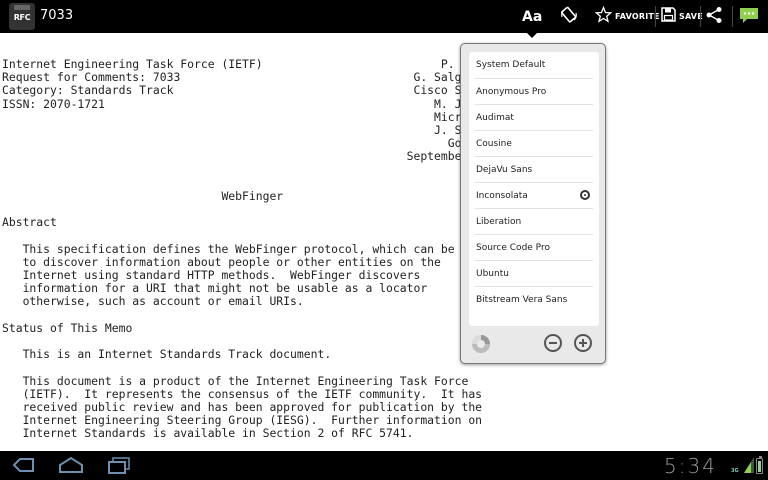 The width and height of the screenshot is (768, 480). Describe the element at coordinates (29, 222) in the screenshot. I see `document-line: Abstract` at that location.